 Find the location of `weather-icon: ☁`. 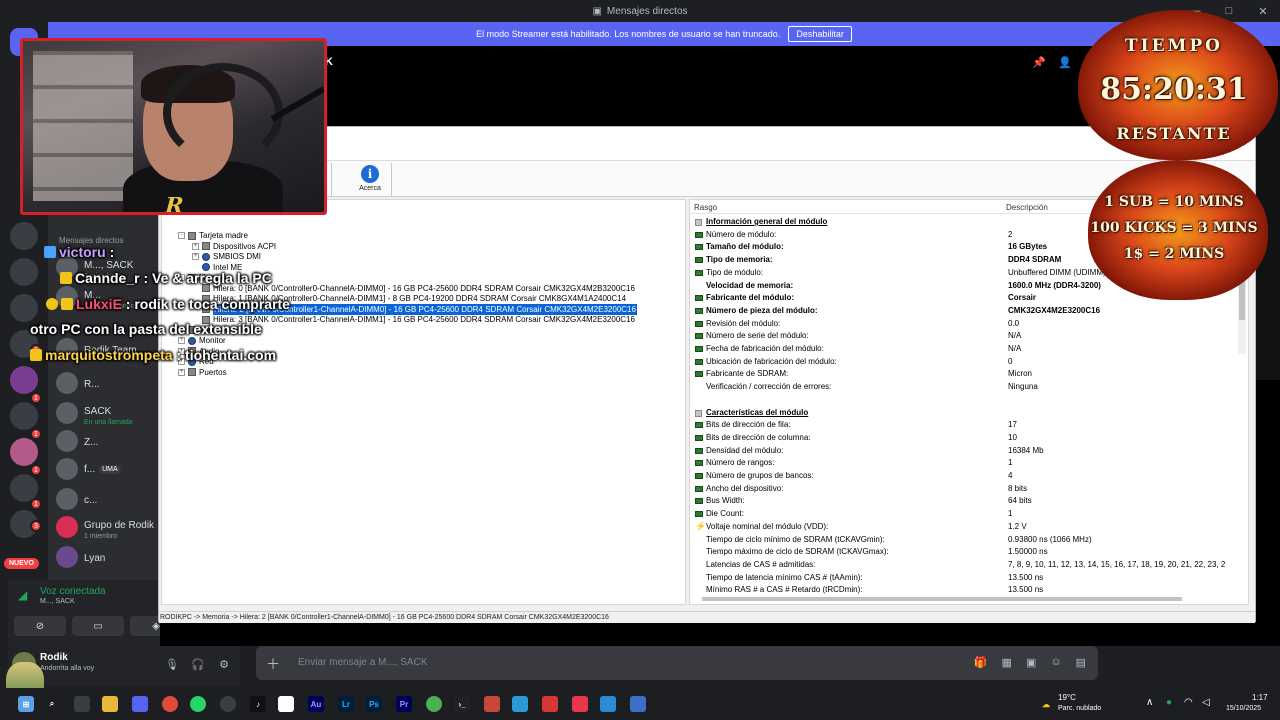

weather-icon: ☁ is located at coordinates (1046, 704).